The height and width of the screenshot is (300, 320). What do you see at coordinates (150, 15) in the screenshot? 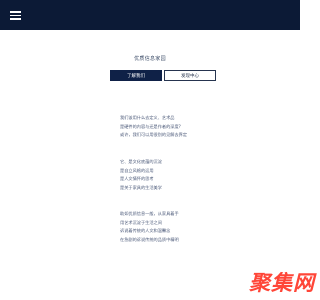
I see `top-navigation-bar` at bounding box center [150, 15].